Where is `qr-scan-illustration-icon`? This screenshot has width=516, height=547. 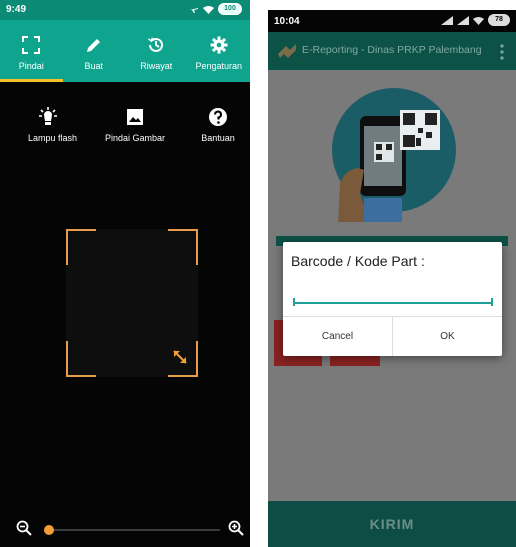 qr-scan-illustration-icon is located at coordinates (394, 155).